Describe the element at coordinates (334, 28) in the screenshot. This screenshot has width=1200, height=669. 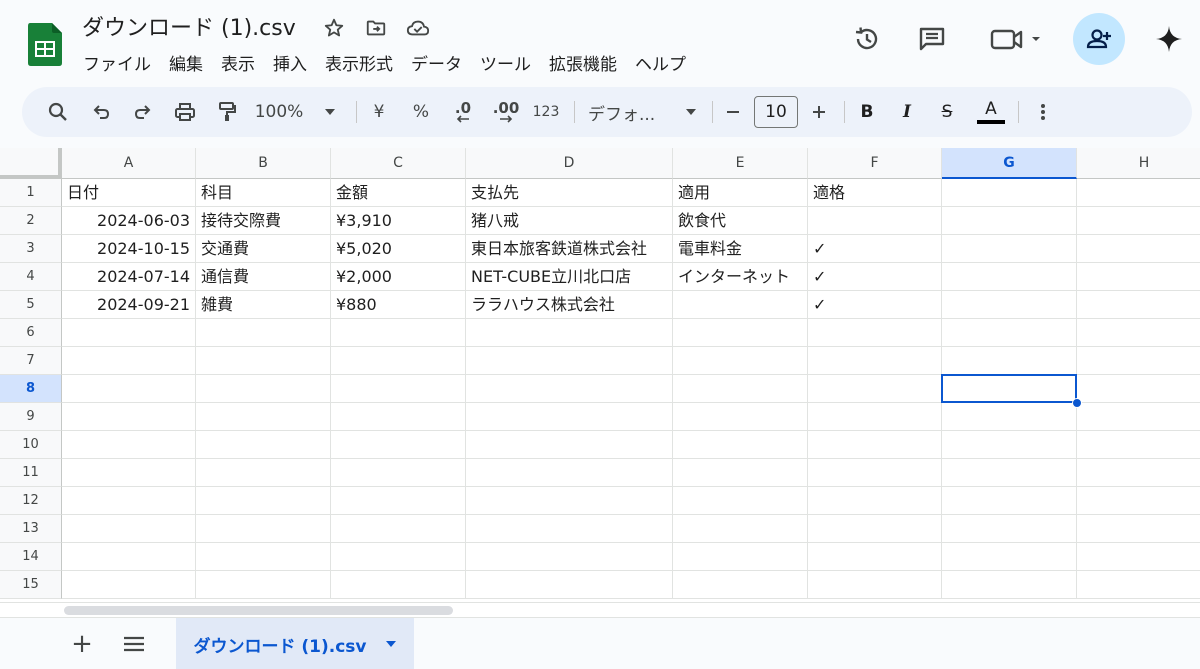
I see `star-icon` at that location.